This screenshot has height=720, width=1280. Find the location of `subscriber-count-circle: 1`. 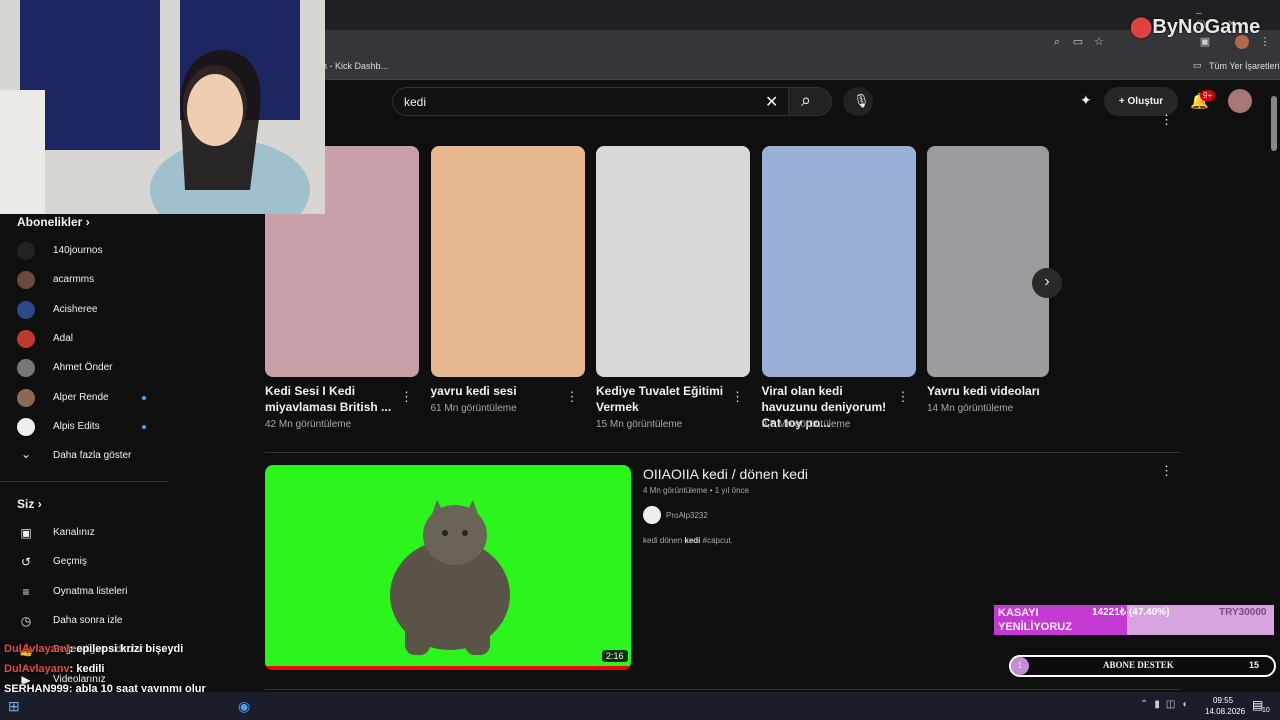

subscriber-count-circle: 1 is located at coordinates (1020, 666).